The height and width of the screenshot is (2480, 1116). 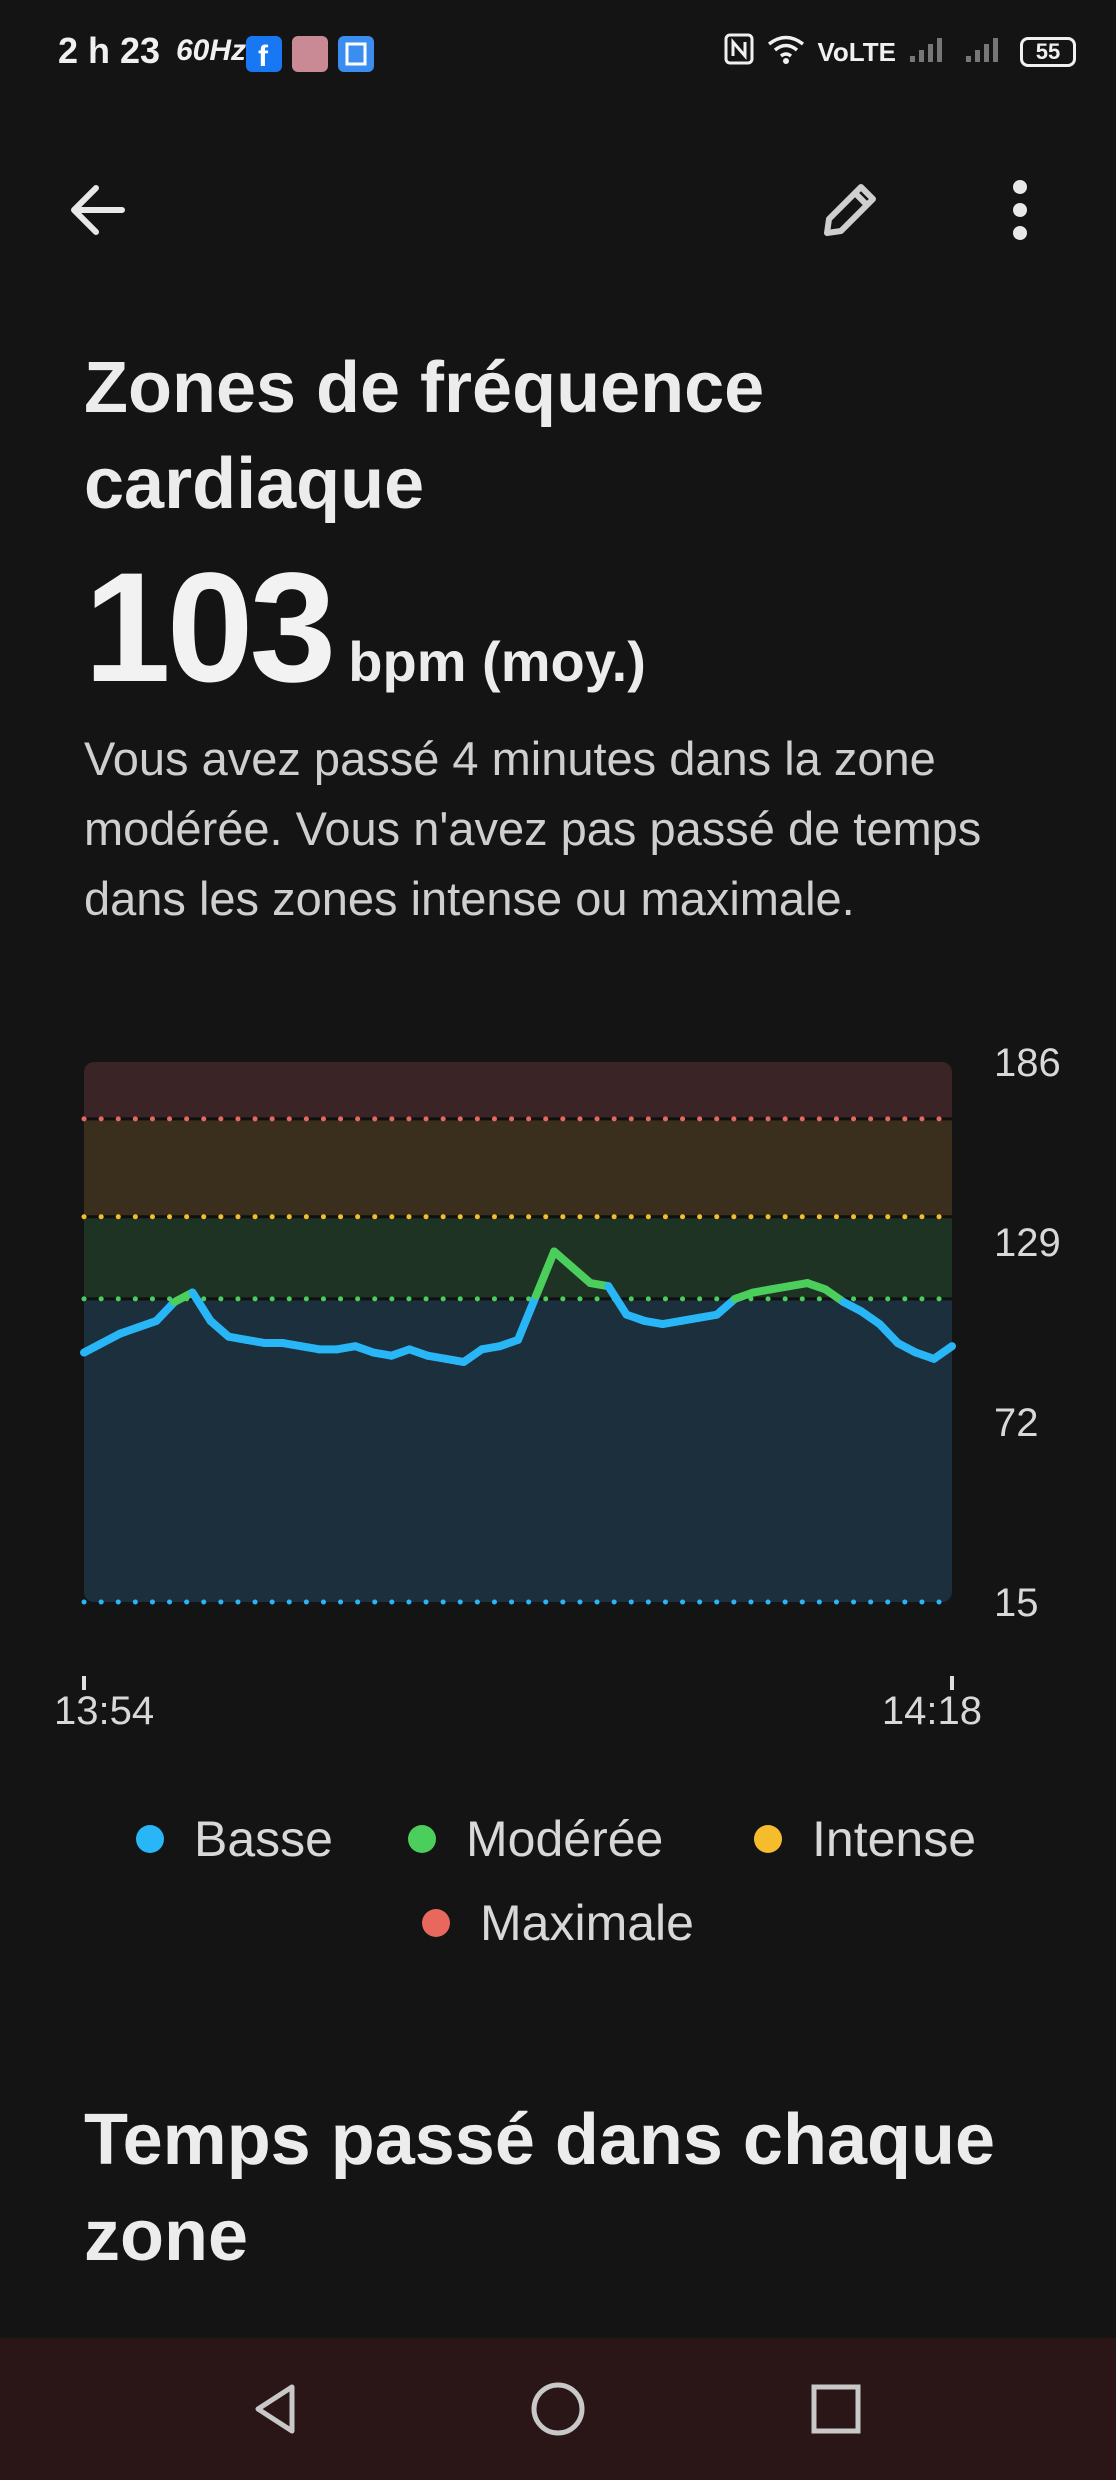 What do you see at coordinates (932, 1711) in the screenshot?
I see `x-tick-label: 14:18` at bounding box center [932, 1711].